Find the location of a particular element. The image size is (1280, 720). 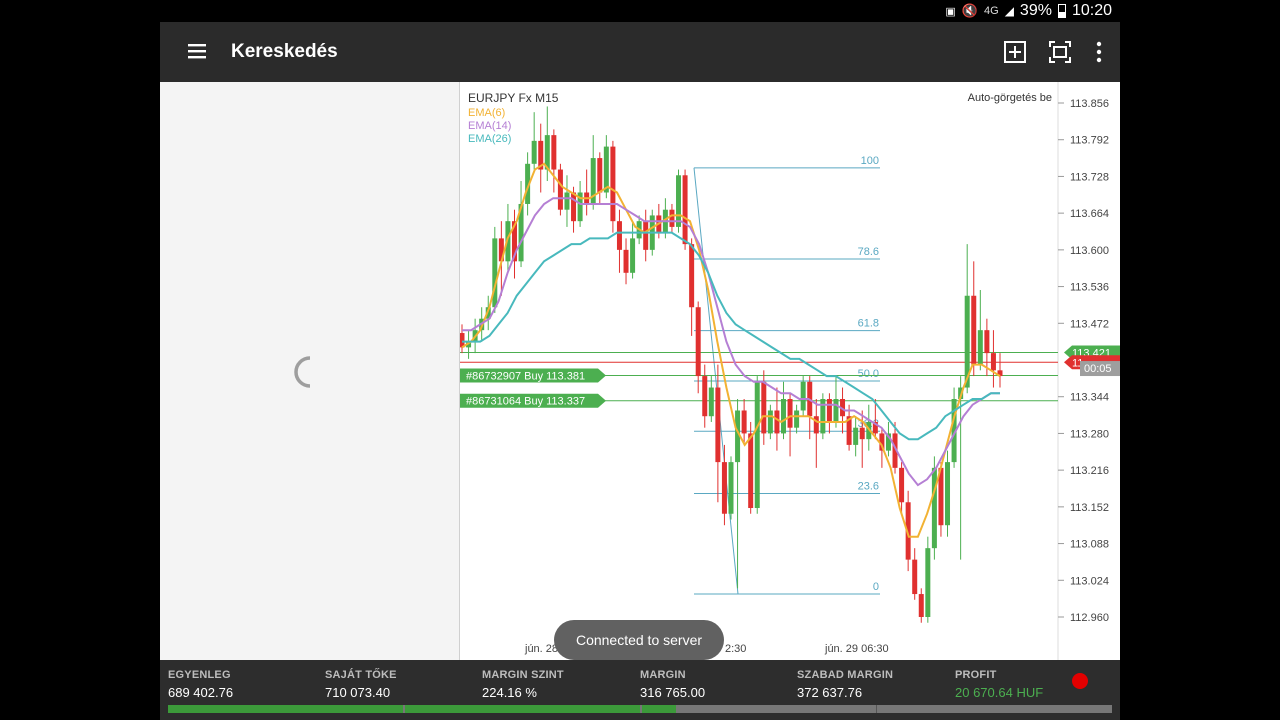

y-tick-label: 113.856 is located at coordinates (1089, 104).